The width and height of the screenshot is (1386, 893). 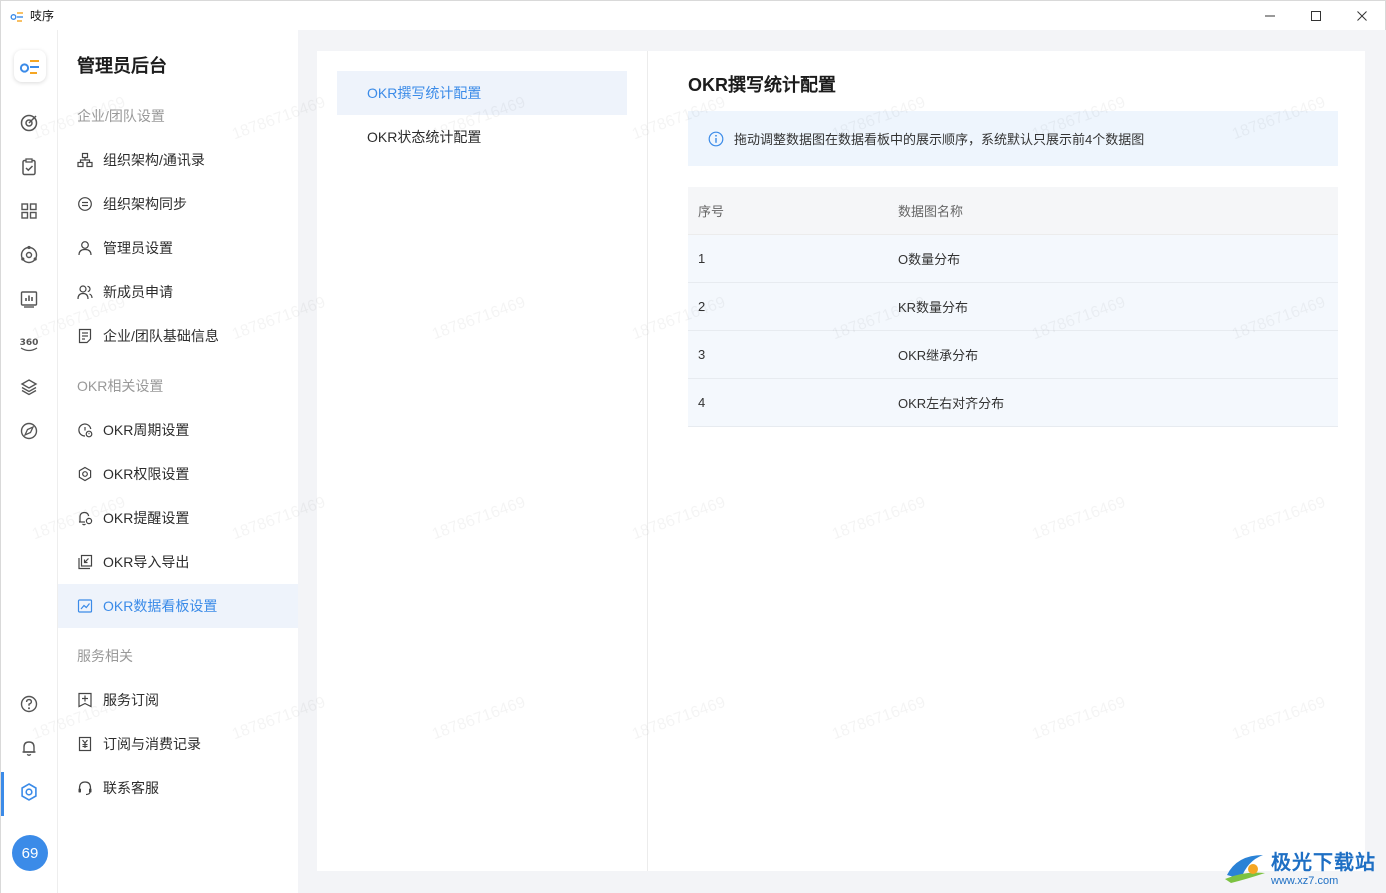 What do you see at coordinates (29, 299) in the screenshot?
I see `chart-board-icon` at bounding box center [29, 299].